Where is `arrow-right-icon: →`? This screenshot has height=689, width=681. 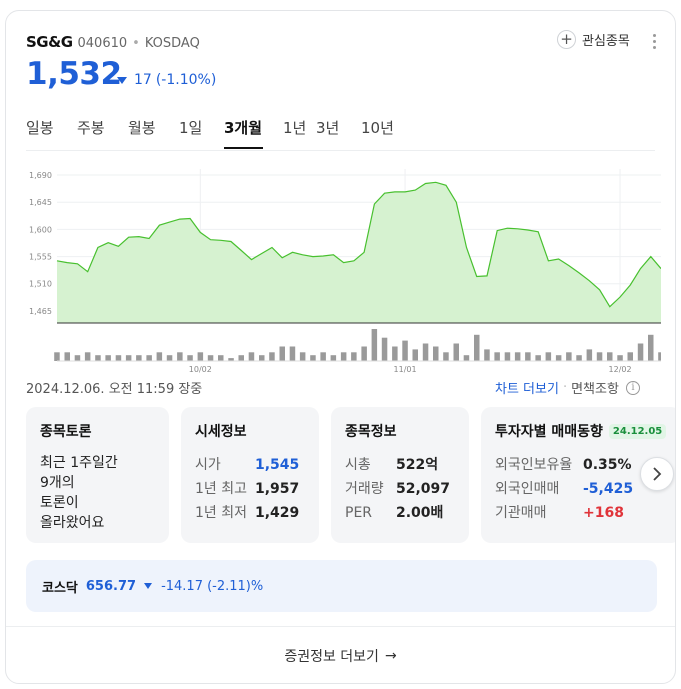
arrow-right-icon: → is located at coordinates (390, 656).